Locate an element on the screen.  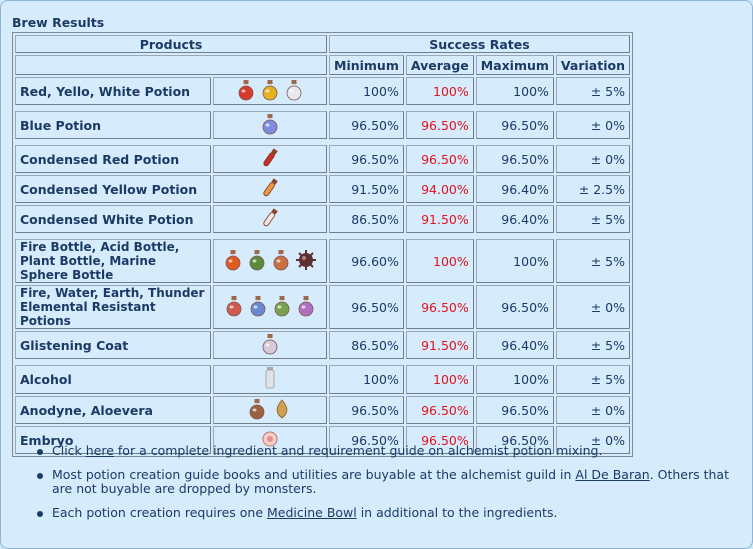
table-row: Glistening Coat 86.50% 91.50% 96.40% ± 5% is located at coordinates (322, 345).